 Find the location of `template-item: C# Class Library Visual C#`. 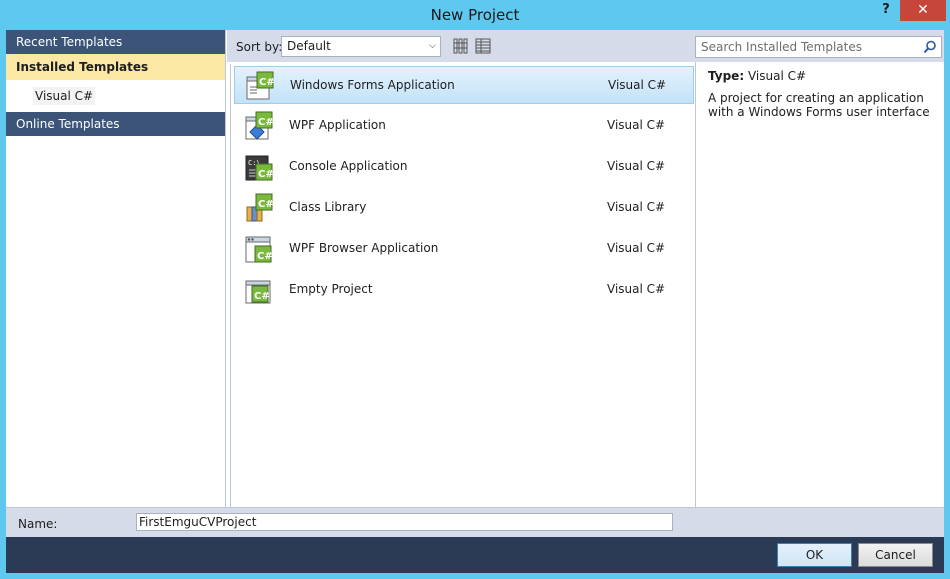

template-item: C# Class Library Visual C# is located at coordinates (464, 208).